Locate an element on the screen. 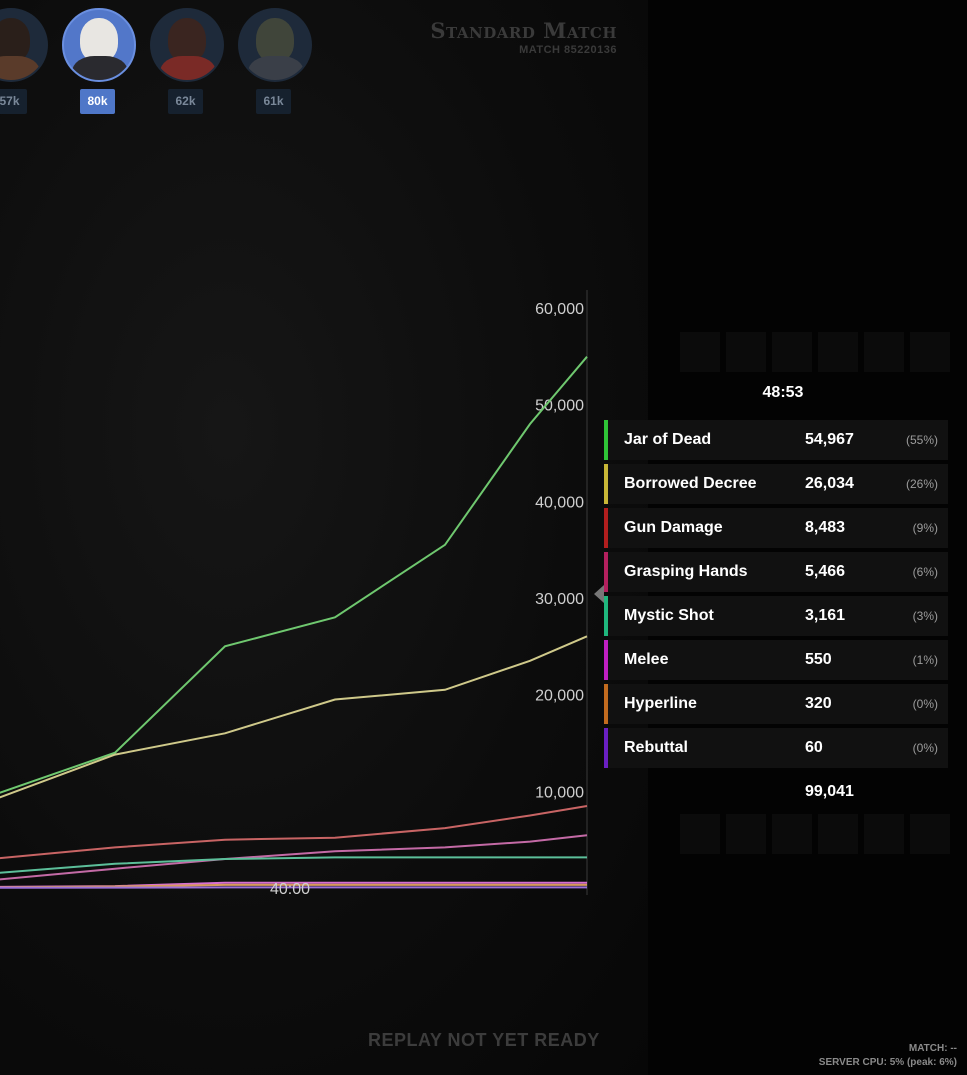 This screenshot has width=967, height=1075. hero-score: 62k is located at coordinates (185, 101).